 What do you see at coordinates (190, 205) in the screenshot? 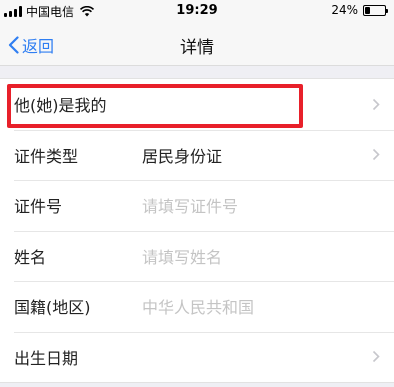
I see `row-input-placeholder: 请填写证件号` at bounding box center [190, 205].